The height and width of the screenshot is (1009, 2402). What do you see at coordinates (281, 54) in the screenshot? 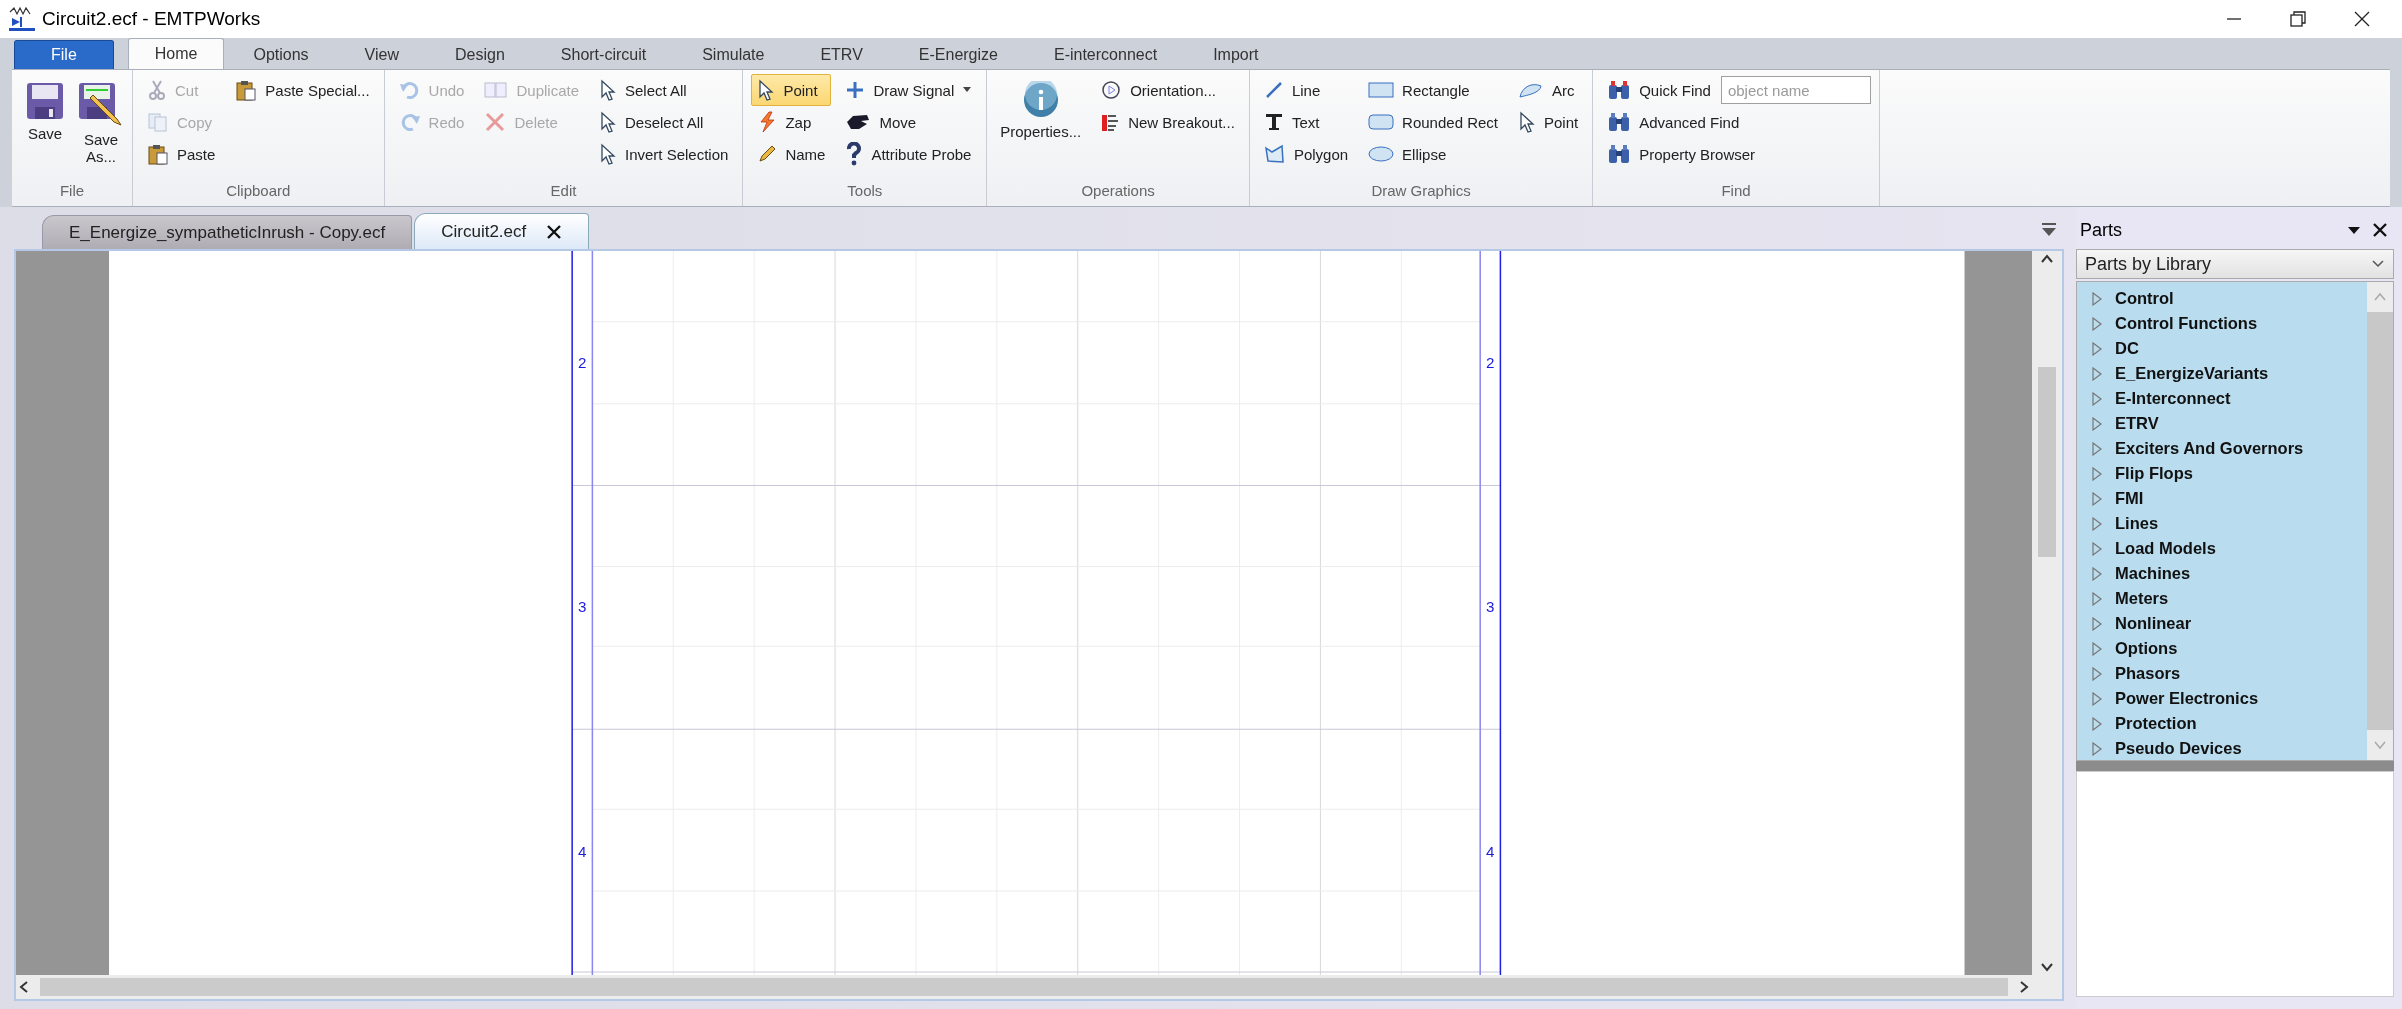
I see `ribbon-tab: Options` at bounding box center [281, 54].